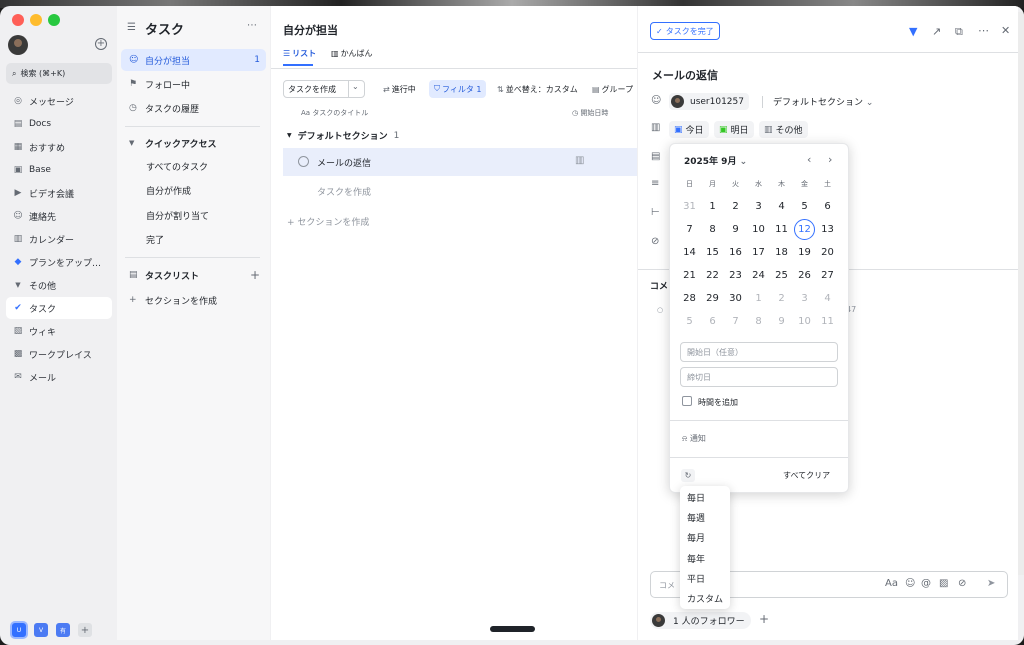  I want to click on repeat-daily: 毎日, so click(696, 497).